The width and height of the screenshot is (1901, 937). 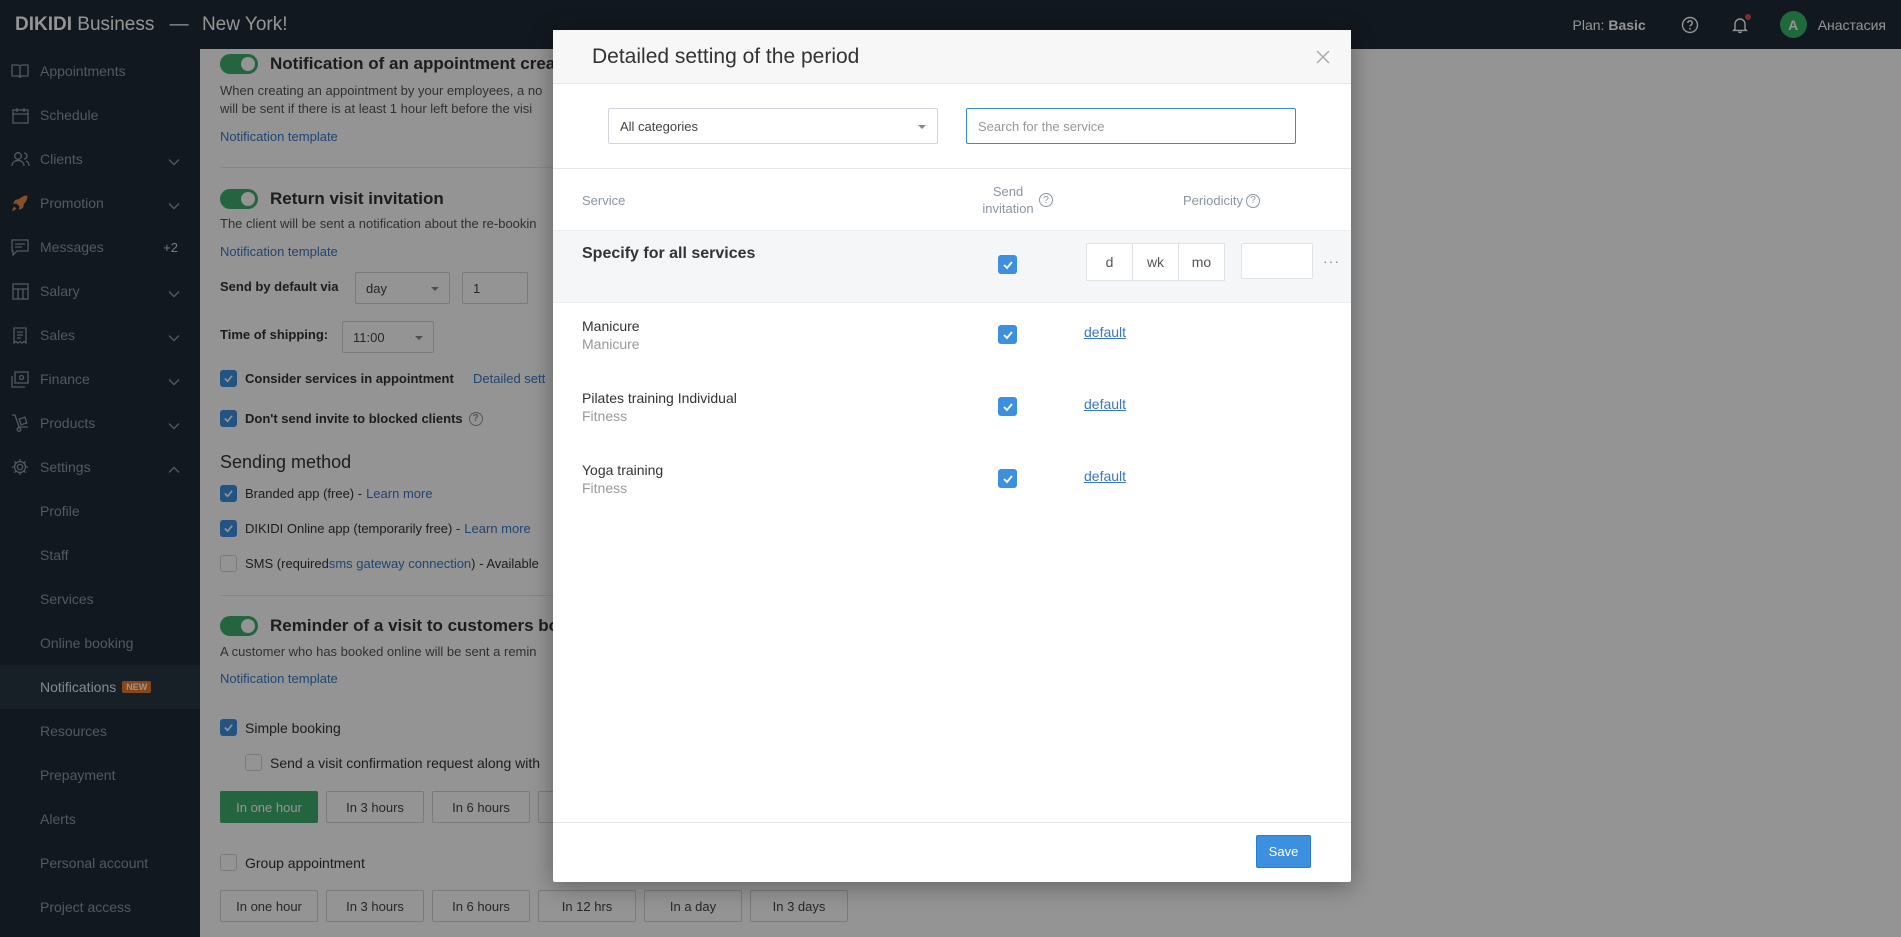 What do you see at coordinates (726, 56) in the screenshot?
I see `modal-title: Detailed setting of the period` at bounding box center [726, 56].